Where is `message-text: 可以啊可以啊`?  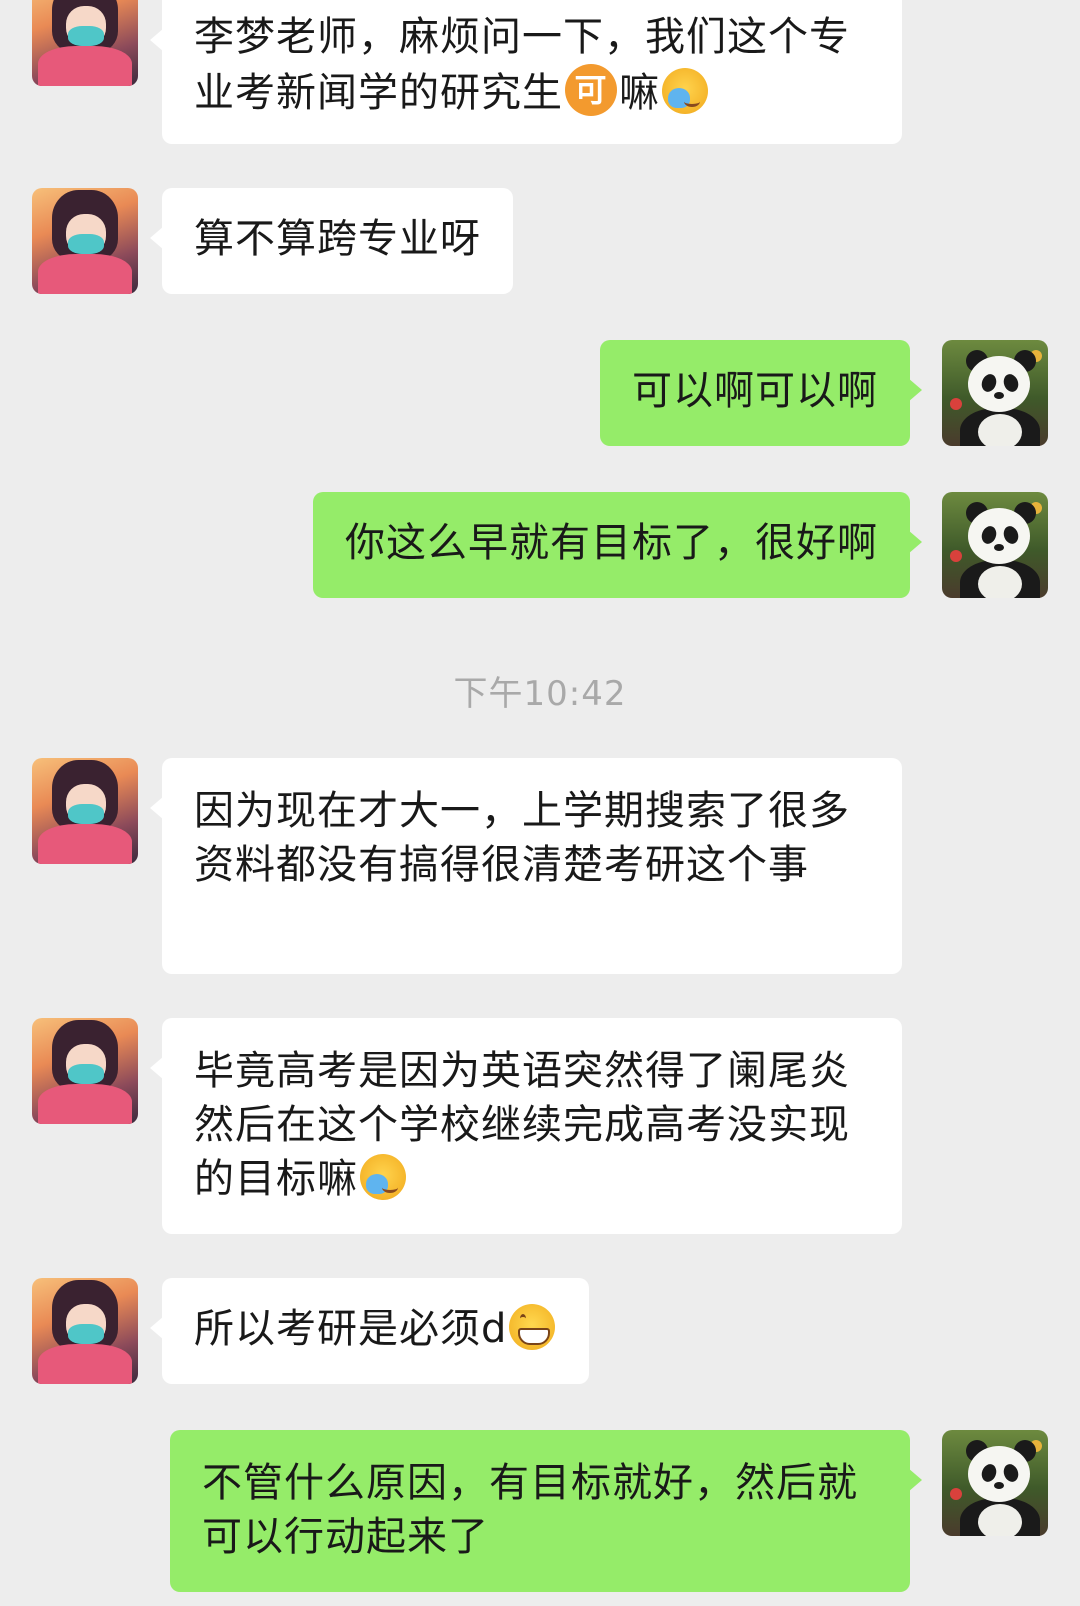
message-text: 可以啊可以啊 is located at coordinates (755, 391).